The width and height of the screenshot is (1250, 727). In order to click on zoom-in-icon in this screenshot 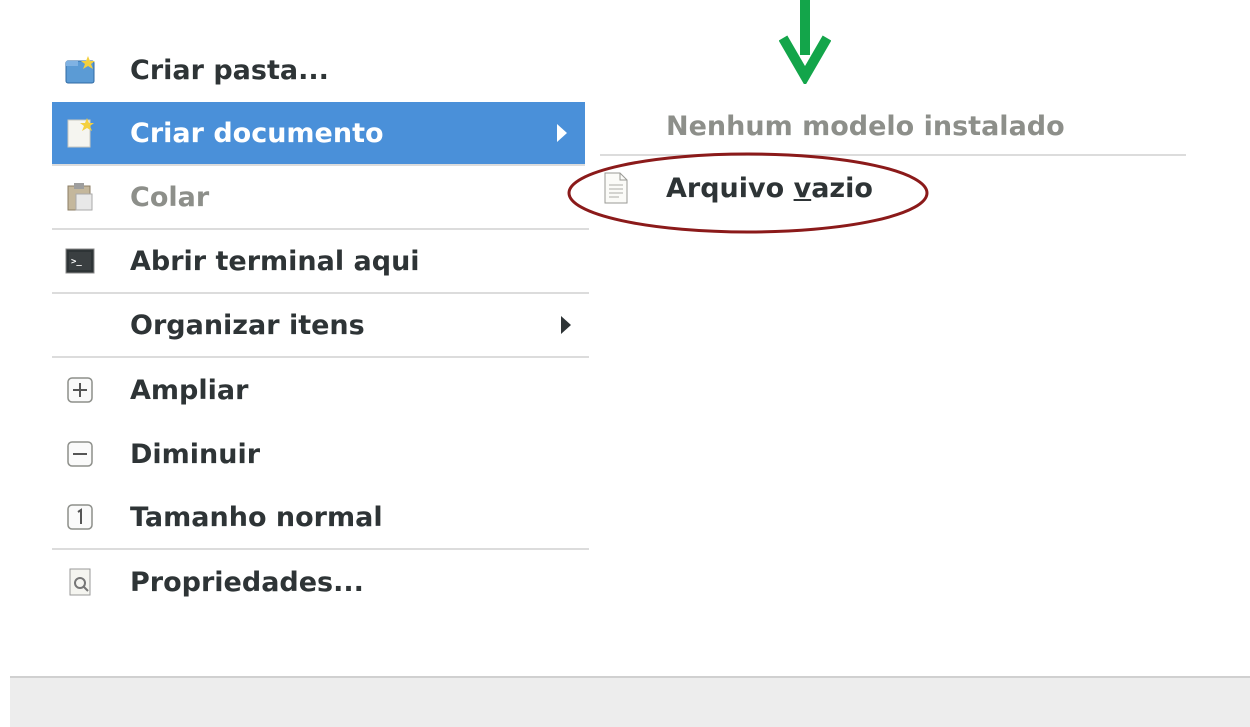, I will do `click(80, 390)`.